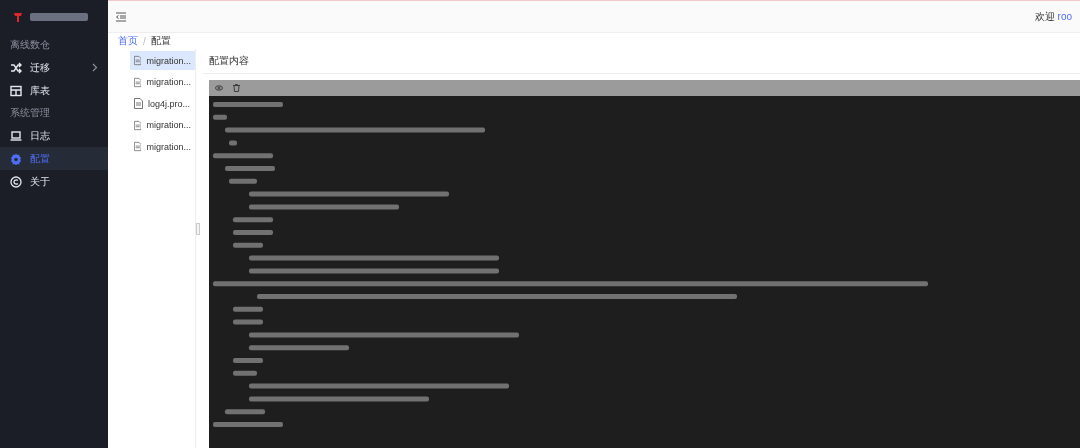  Describe the element at coordinates (128, 41) in the screenshot. I see `breadcrumb-item: 首页` at that location.